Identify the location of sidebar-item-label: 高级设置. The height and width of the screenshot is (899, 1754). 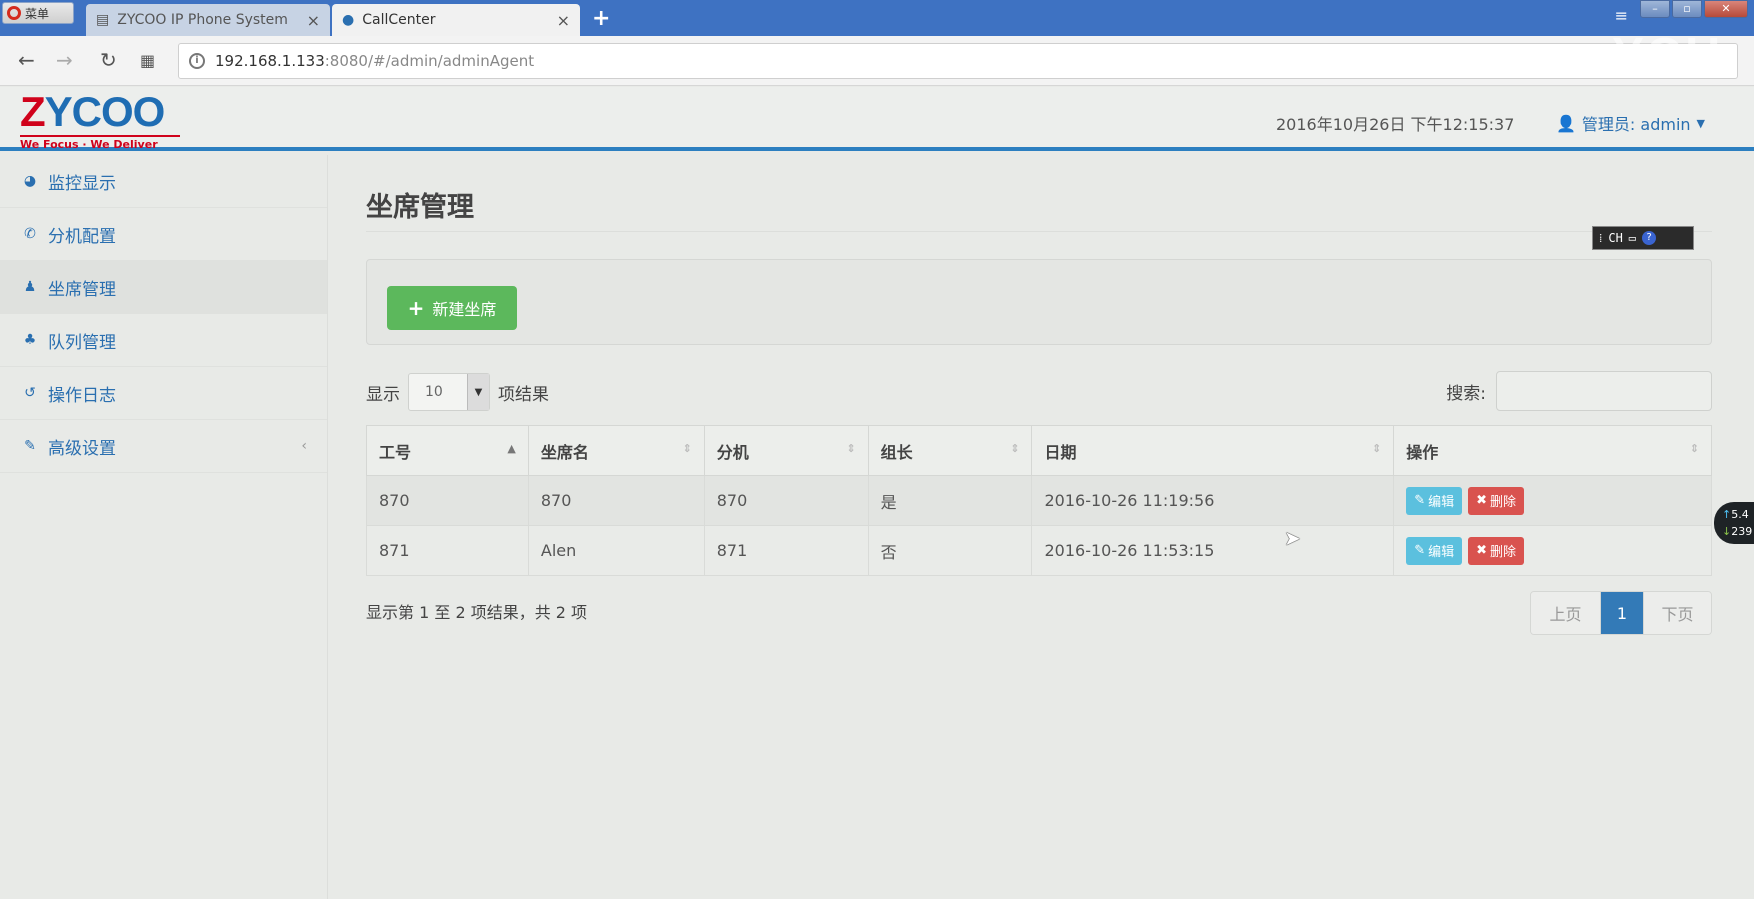
(82, 448).